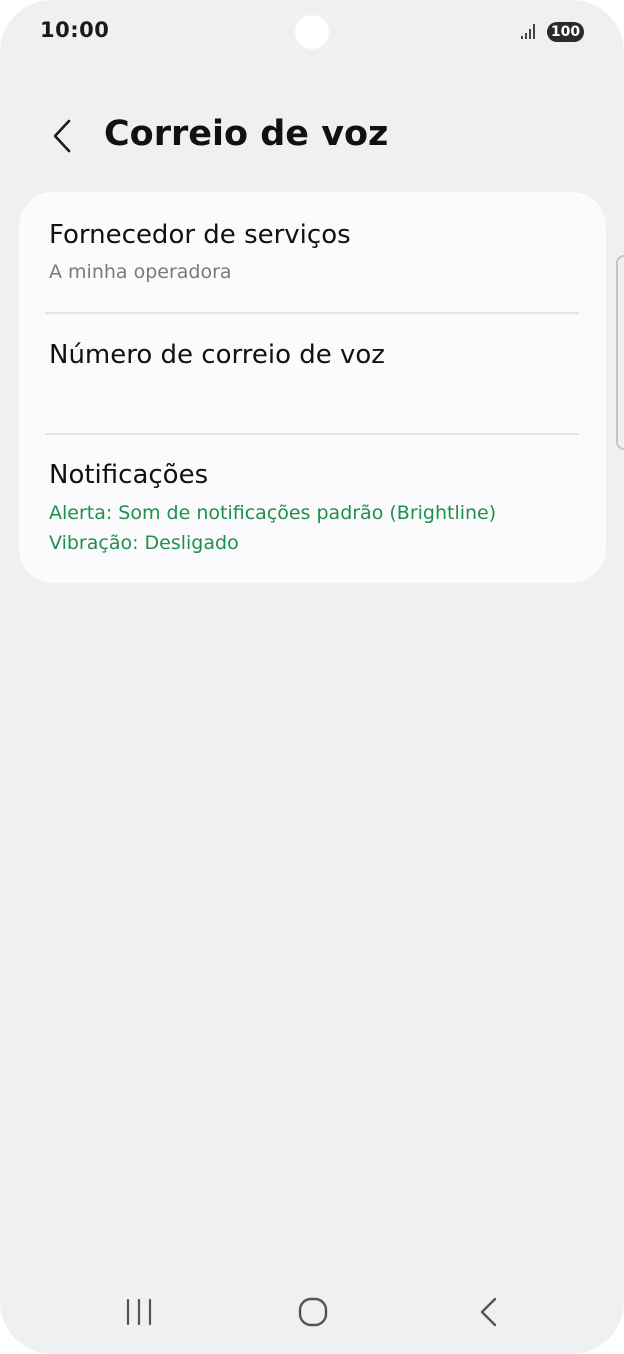 The width and height of the screenshot is (624, 1354). What do you see at coordinates (620, 352) in the screenshot?
I see `scroll-indicator` at bounding box center [620, 352].